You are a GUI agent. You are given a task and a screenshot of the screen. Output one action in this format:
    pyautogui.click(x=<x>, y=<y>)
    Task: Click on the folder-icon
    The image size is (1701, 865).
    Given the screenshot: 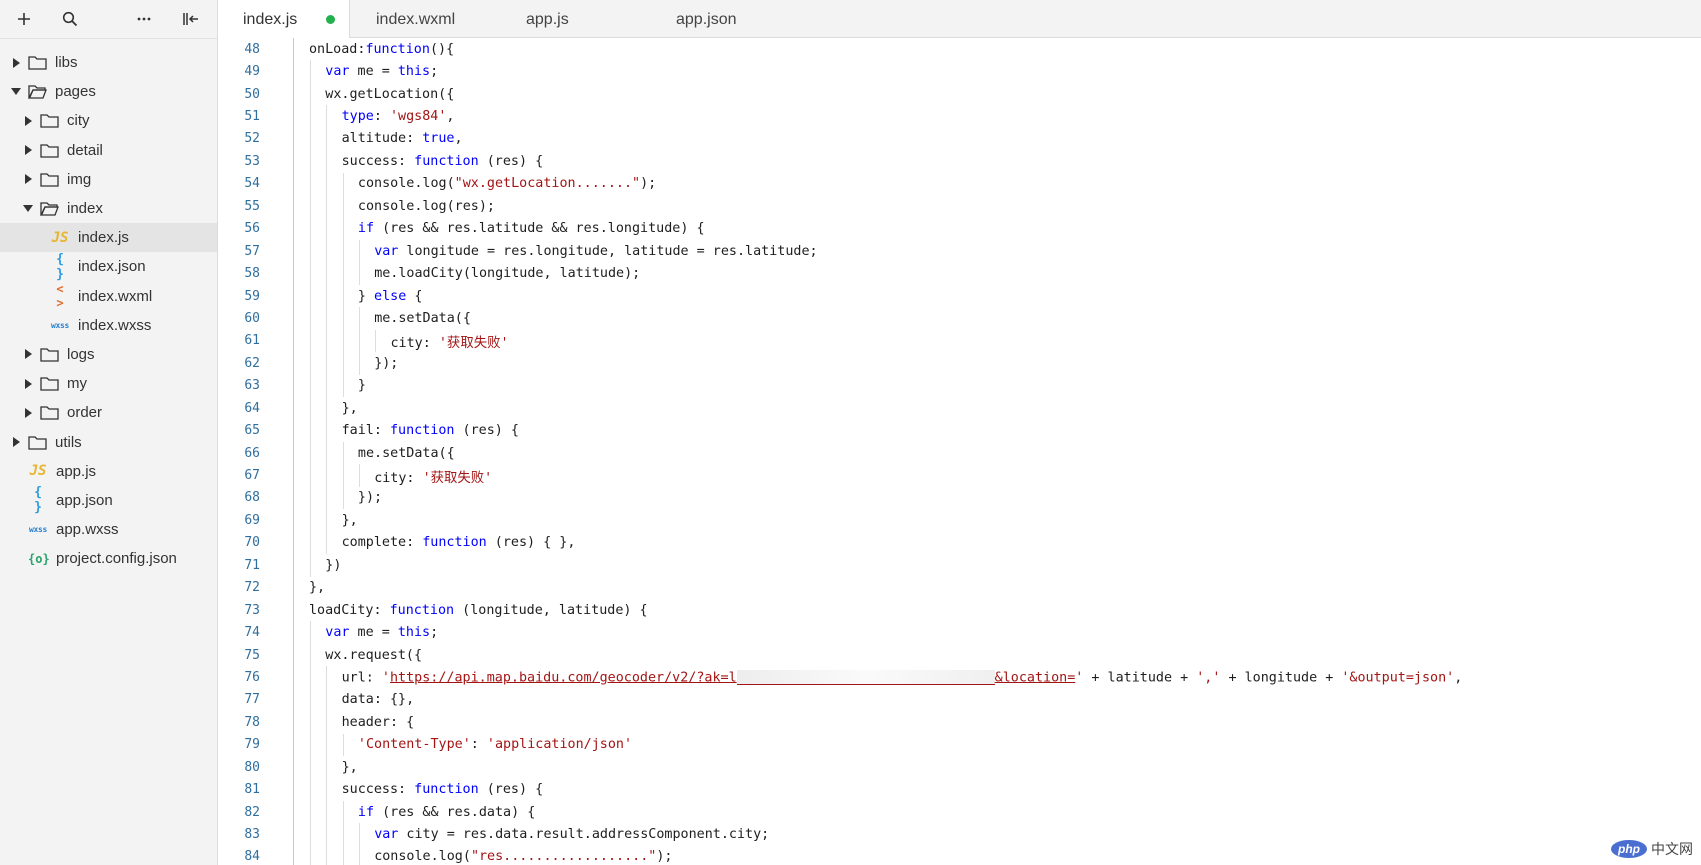 What is the action you would take?
    pyautogui.click(x=49, y=412)
    